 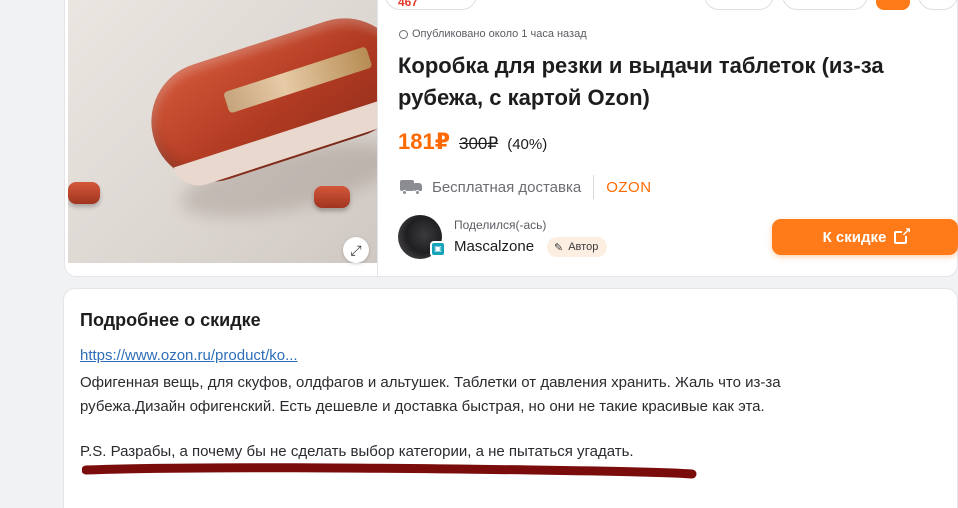 I want to click on delivery-row: Бесплатная доставка OZON, so click(x=526, y=187).